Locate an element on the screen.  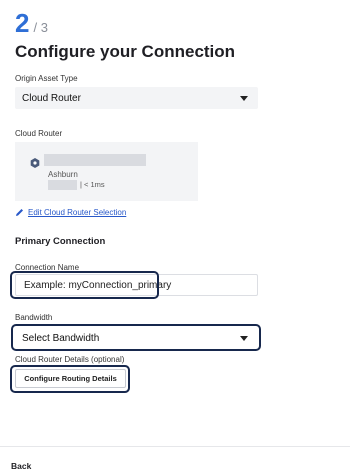
current-step: 2 is located at coordinates (22, 23).